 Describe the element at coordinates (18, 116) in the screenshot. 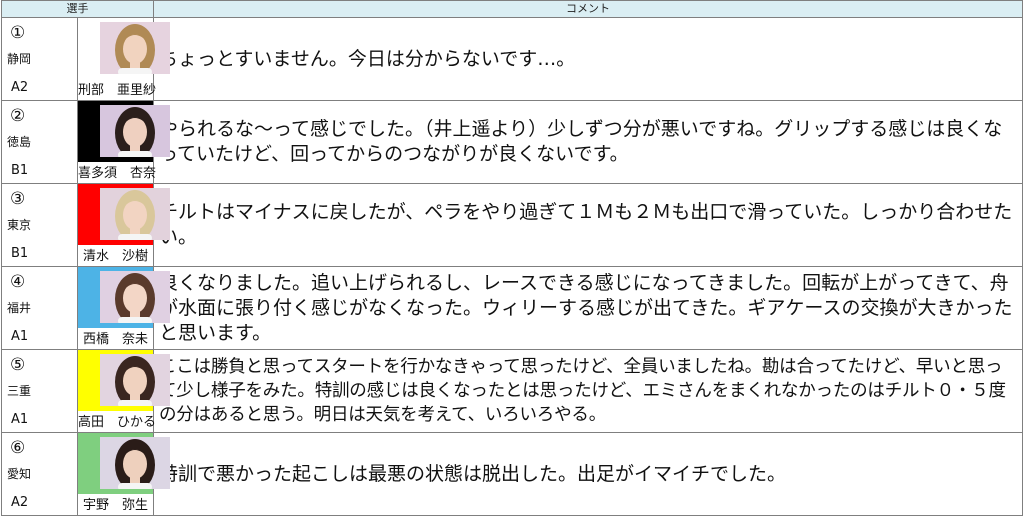

I see `boat-number: ②` at that location.